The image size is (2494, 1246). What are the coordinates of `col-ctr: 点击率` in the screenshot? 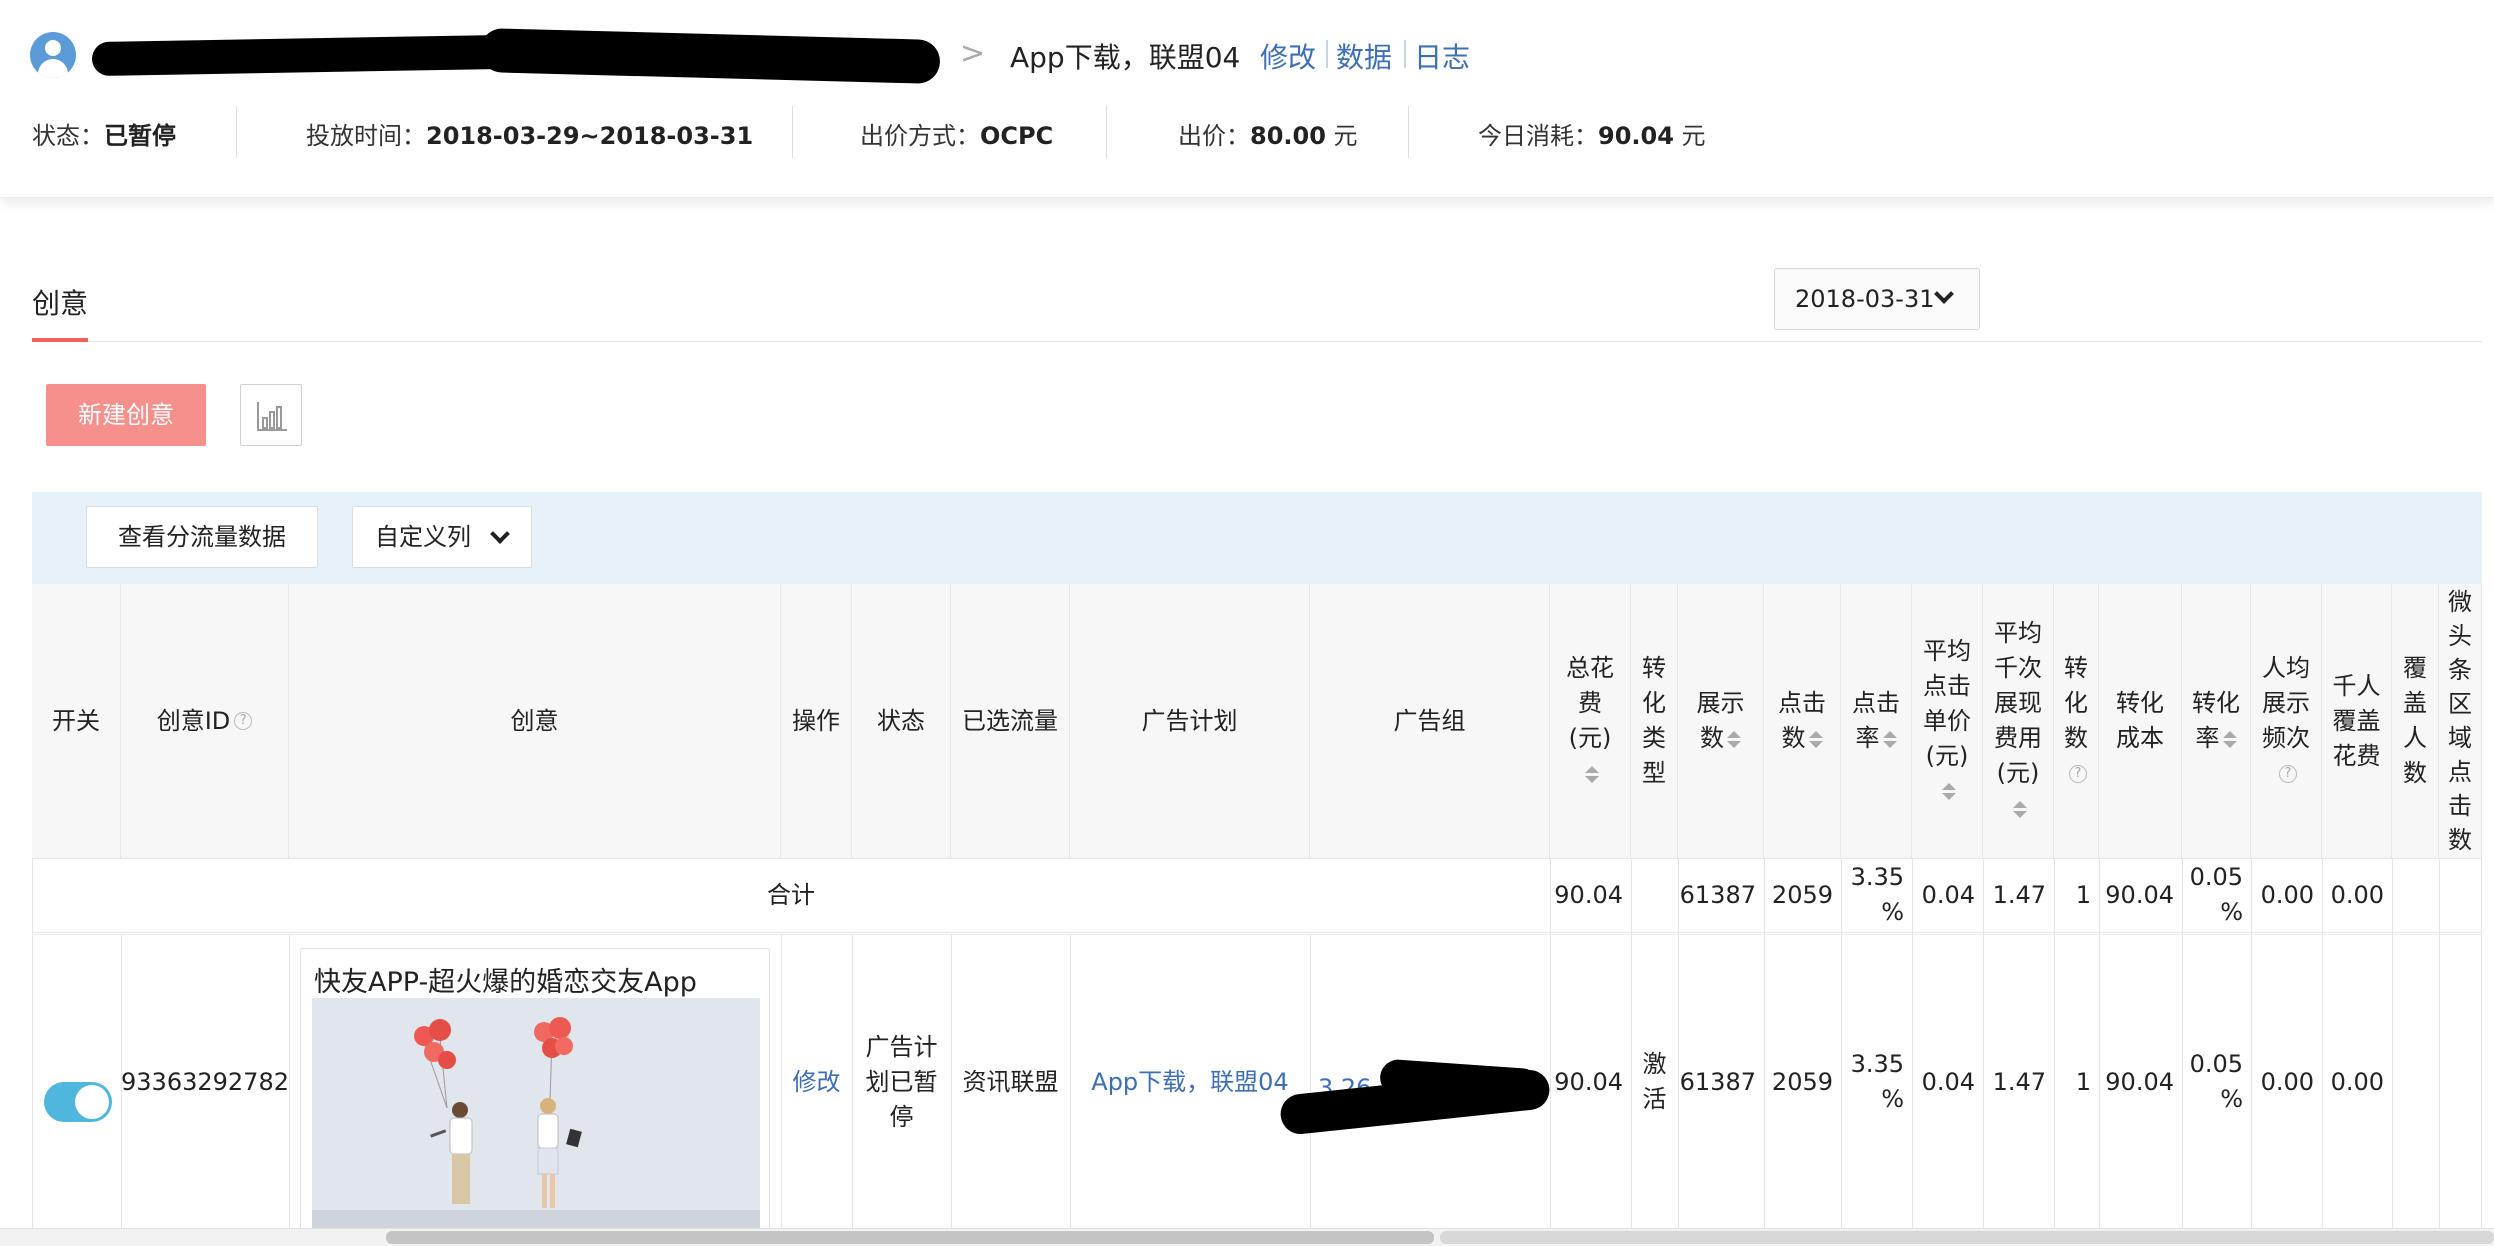 It's located at (1876, 721).